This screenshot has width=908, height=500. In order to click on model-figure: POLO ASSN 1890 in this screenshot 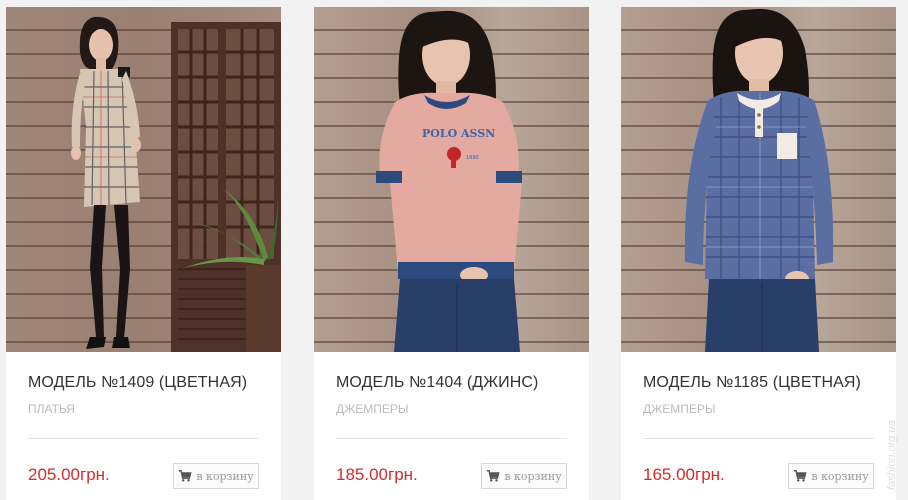, I will do `click(449, 181)`.